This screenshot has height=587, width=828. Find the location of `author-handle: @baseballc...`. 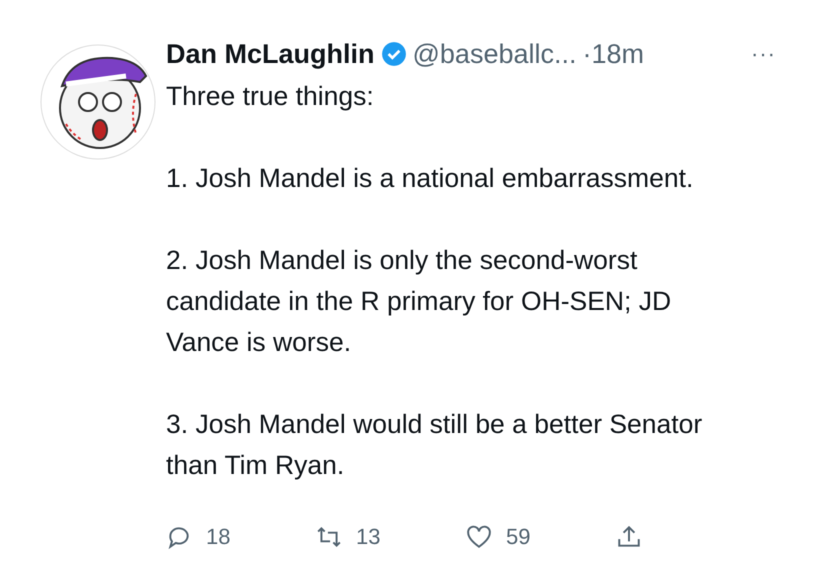

author-handle: @baseballc... is located at coordinates (494, 54).